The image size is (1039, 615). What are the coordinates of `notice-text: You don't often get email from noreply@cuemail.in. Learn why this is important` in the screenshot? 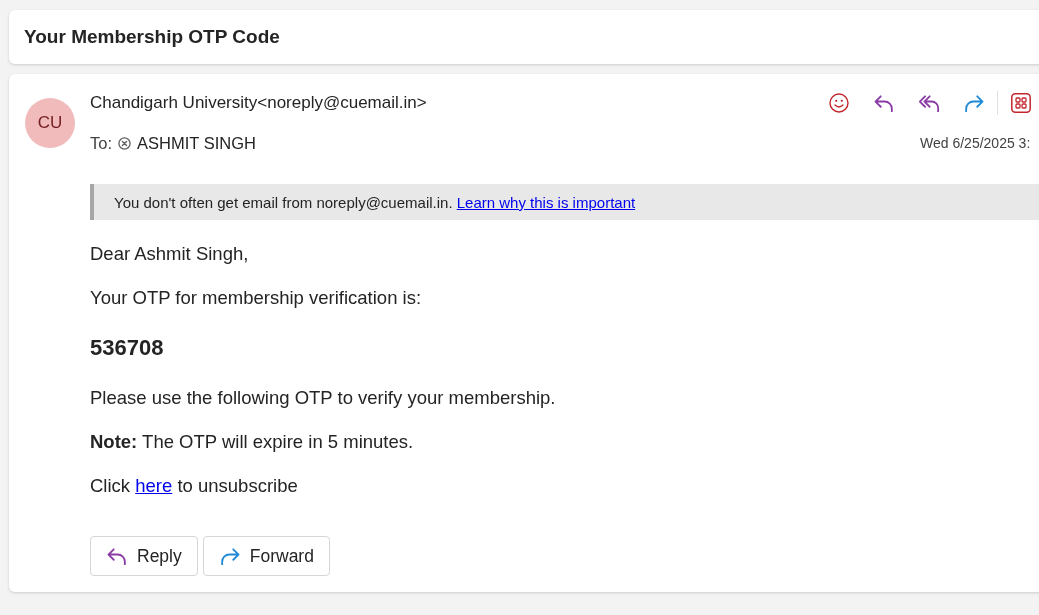 It's located at (375, 202).